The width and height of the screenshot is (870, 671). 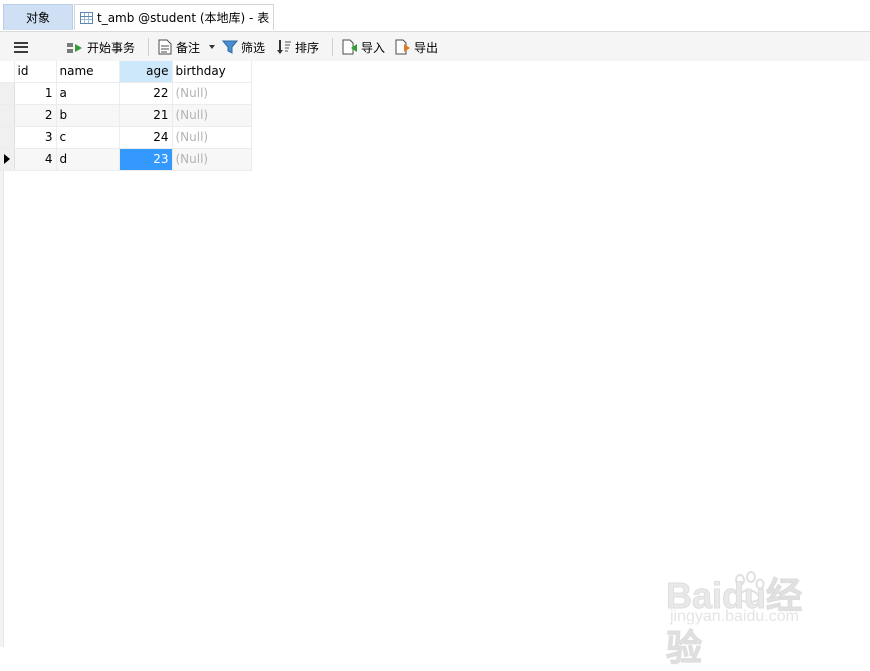 What do you see at coordinates (35, 115) in the screenshot?
I see `cell-id: 2` at bounding box center [35, 115].